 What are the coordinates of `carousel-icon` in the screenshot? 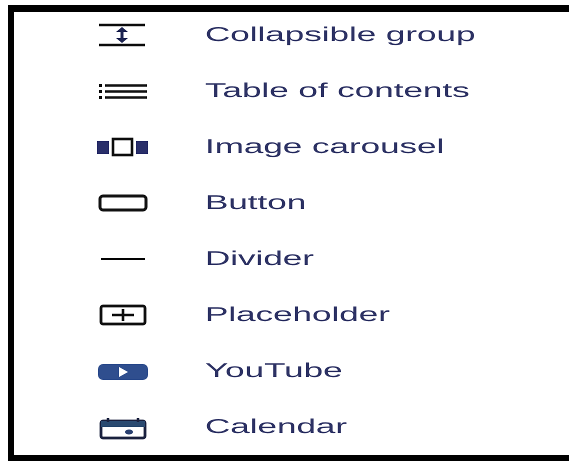 It's located at (123, 147).